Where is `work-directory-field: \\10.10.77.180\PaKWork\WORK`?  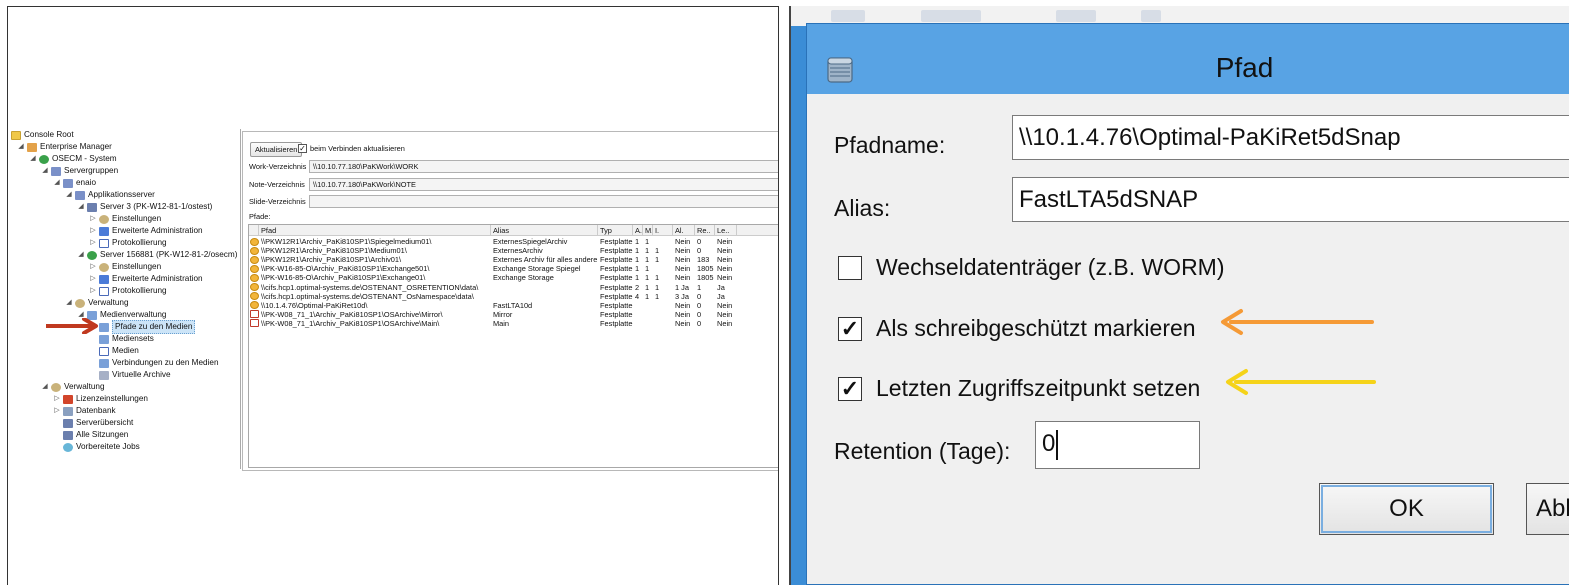
work-directory-field: \\10.10.77.180\PaKWork\WORK is located at coordinates (543, 166).